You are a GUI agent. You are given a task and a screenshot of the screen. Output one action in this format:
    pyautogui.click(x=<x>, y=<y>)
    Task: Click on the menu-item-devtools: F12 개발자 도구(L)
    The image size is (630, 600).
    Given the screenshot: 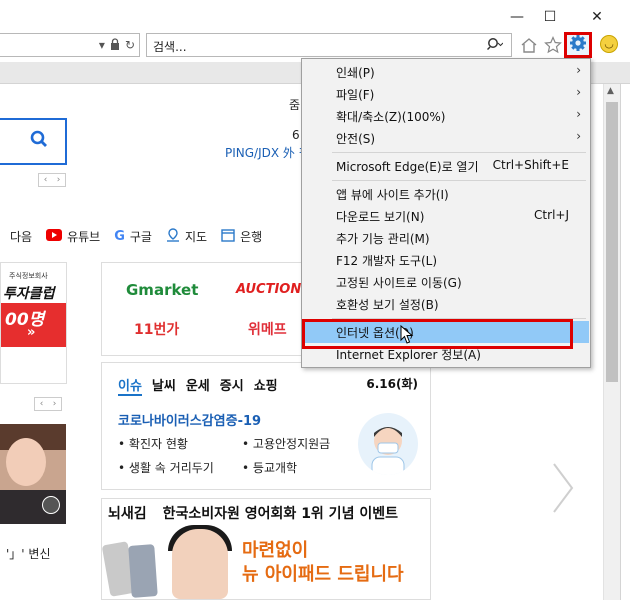 What is the action you would take?
    pyautogui.click(x=446, y=260)
    